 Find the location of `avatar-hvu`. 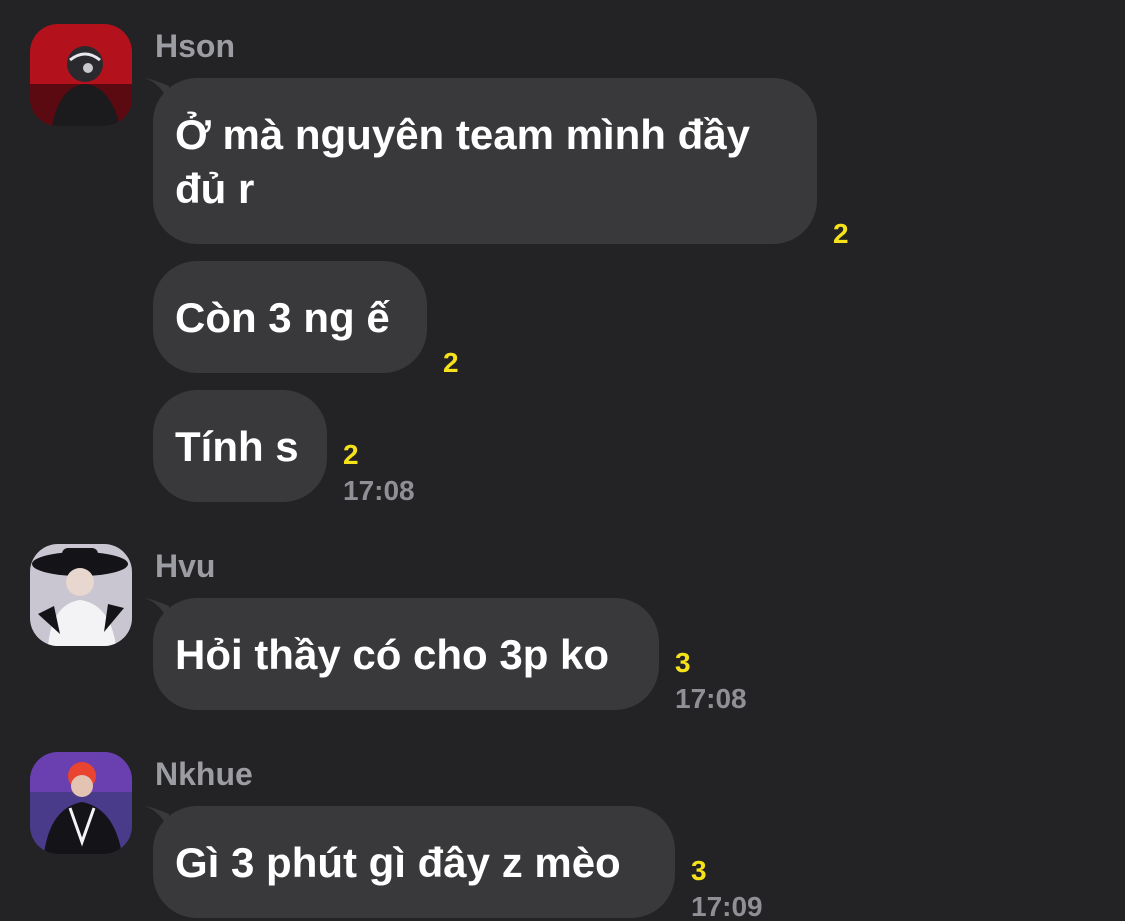

avatar-hvu is located at coordinates (81, 595).